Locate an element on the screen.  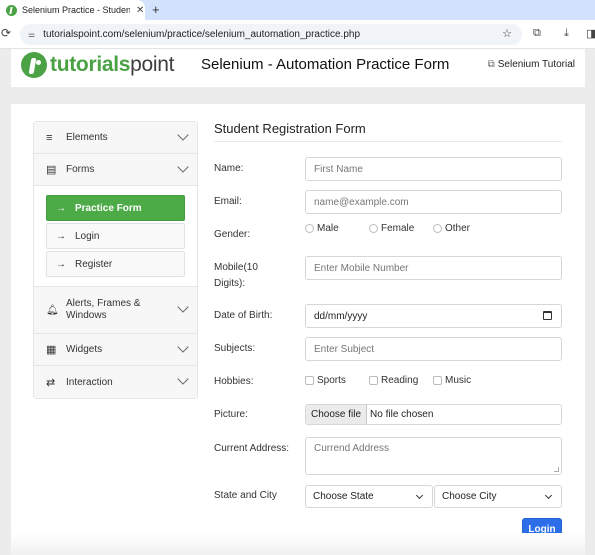
mobile-placeholder: Enter Mobile Number is located at coordinates (361, 268).